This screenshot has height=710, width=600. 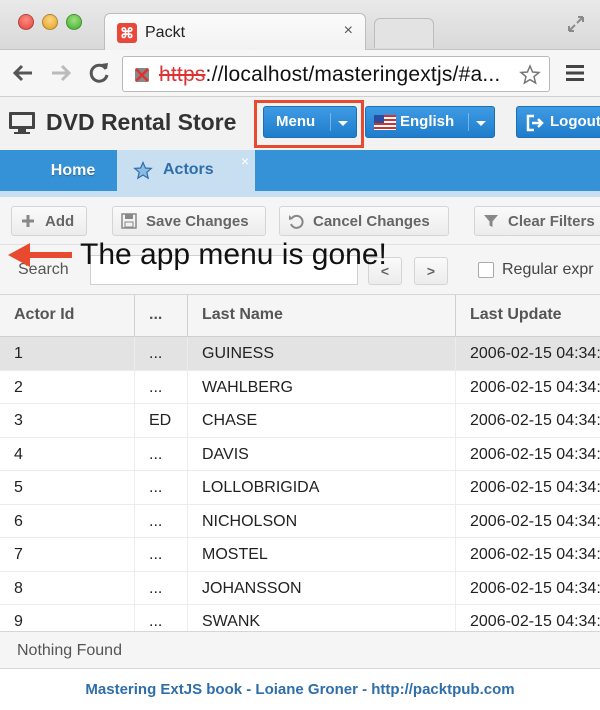 What do you see at coordinates (528, 316) in the screenshot?
I see `column-header-last-update: Last Update` at bounding box center [528, 316].